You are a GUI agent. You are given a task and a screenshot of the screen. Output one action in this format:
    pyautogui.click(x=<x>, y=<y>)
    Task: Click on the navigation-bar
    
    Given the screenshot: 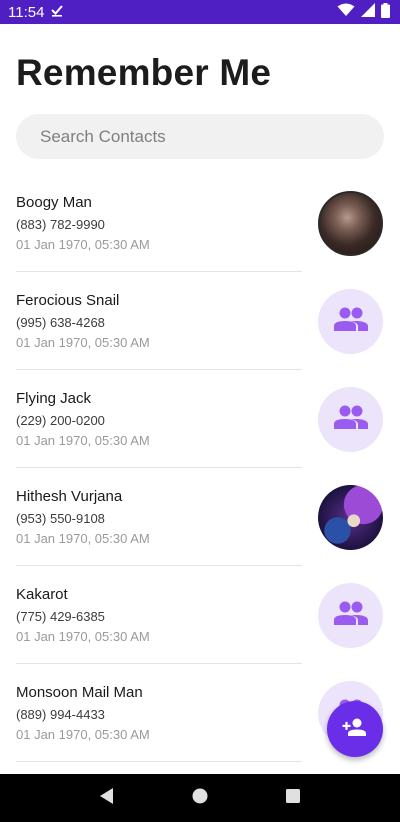 What is the action you would take?
    pyautogui.click(x=200, y=798)
    